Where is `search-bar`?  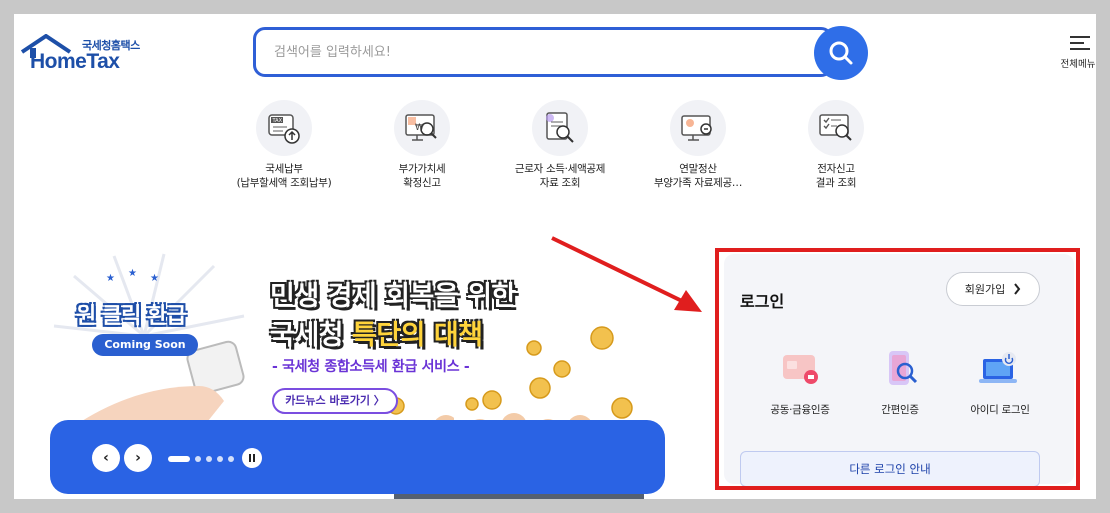 search-bar is located at coordinates (561, 53).